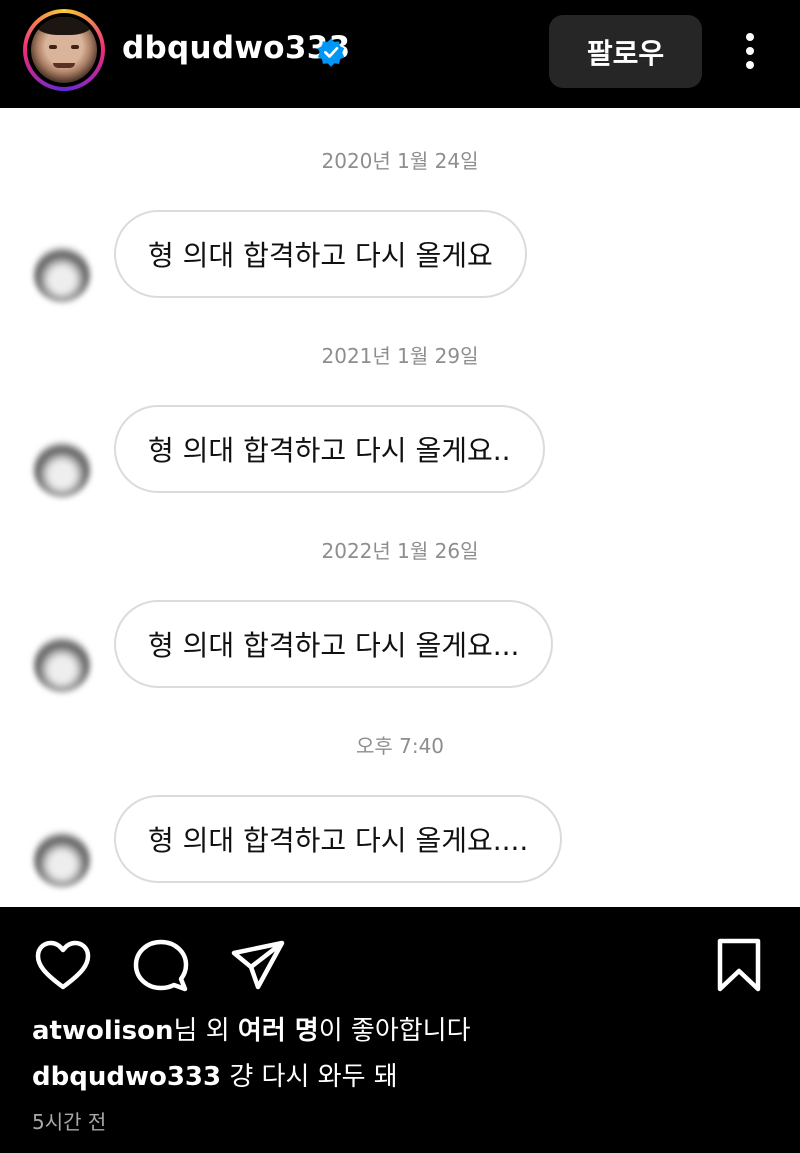 This screenshot has height=1153, width=800. I want to click on avatar-photo, so click(64, 50).